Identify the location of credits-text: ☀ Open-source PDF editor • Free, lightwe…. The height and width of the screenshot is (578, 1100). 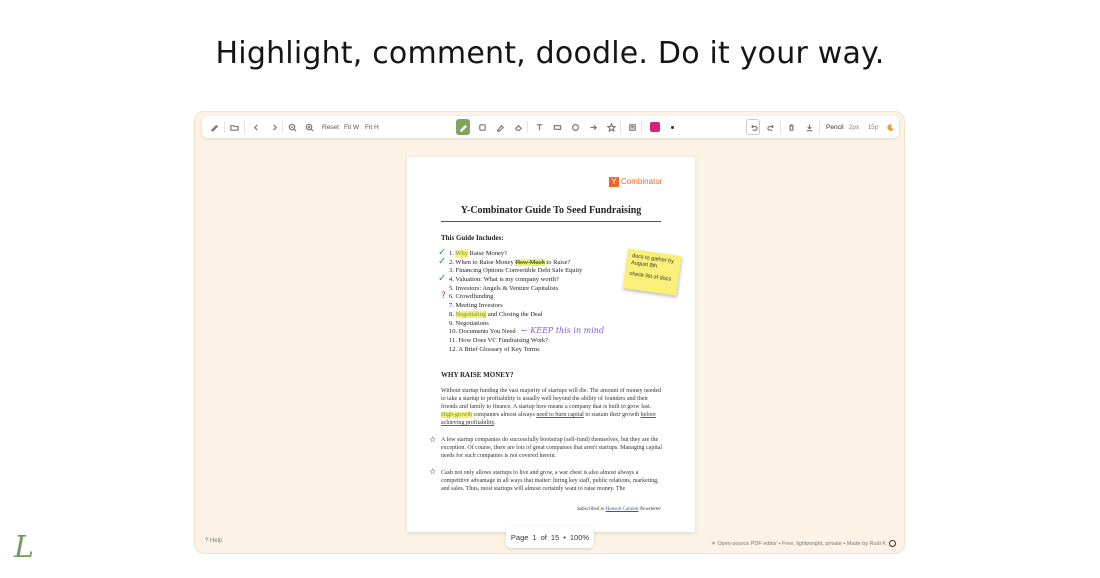
(798, 543).